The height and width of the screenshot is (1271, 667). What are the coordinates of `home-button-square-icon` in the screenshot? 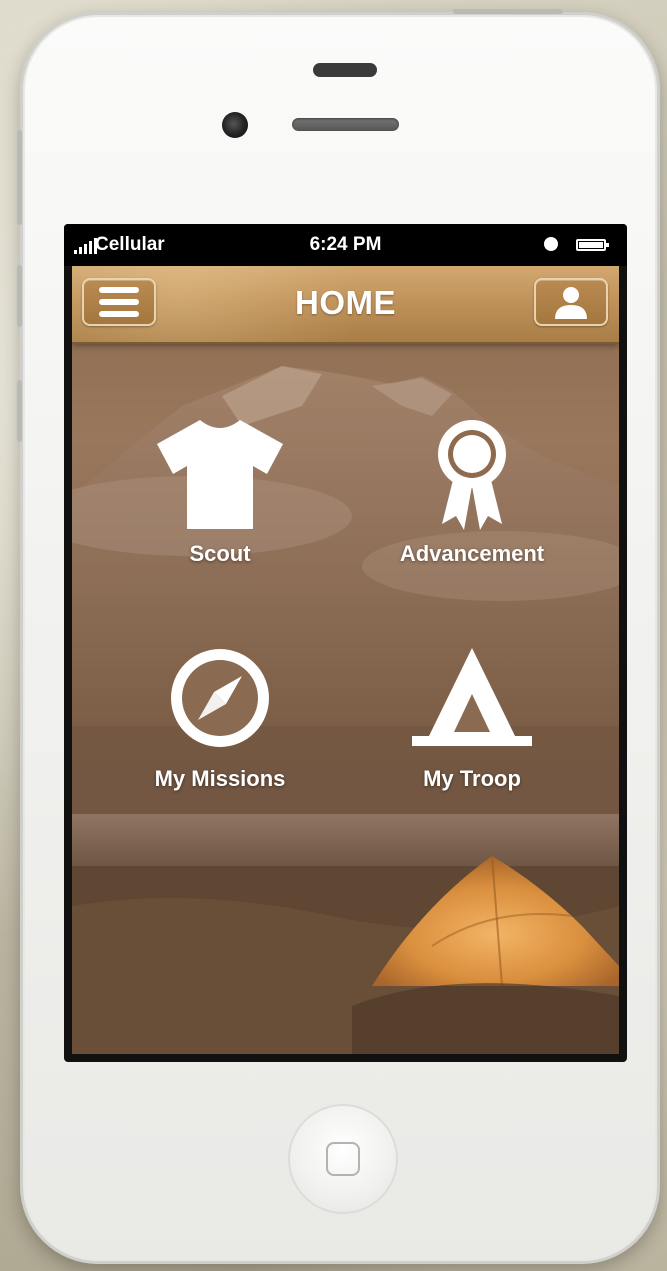 It's located at (343, 1159).